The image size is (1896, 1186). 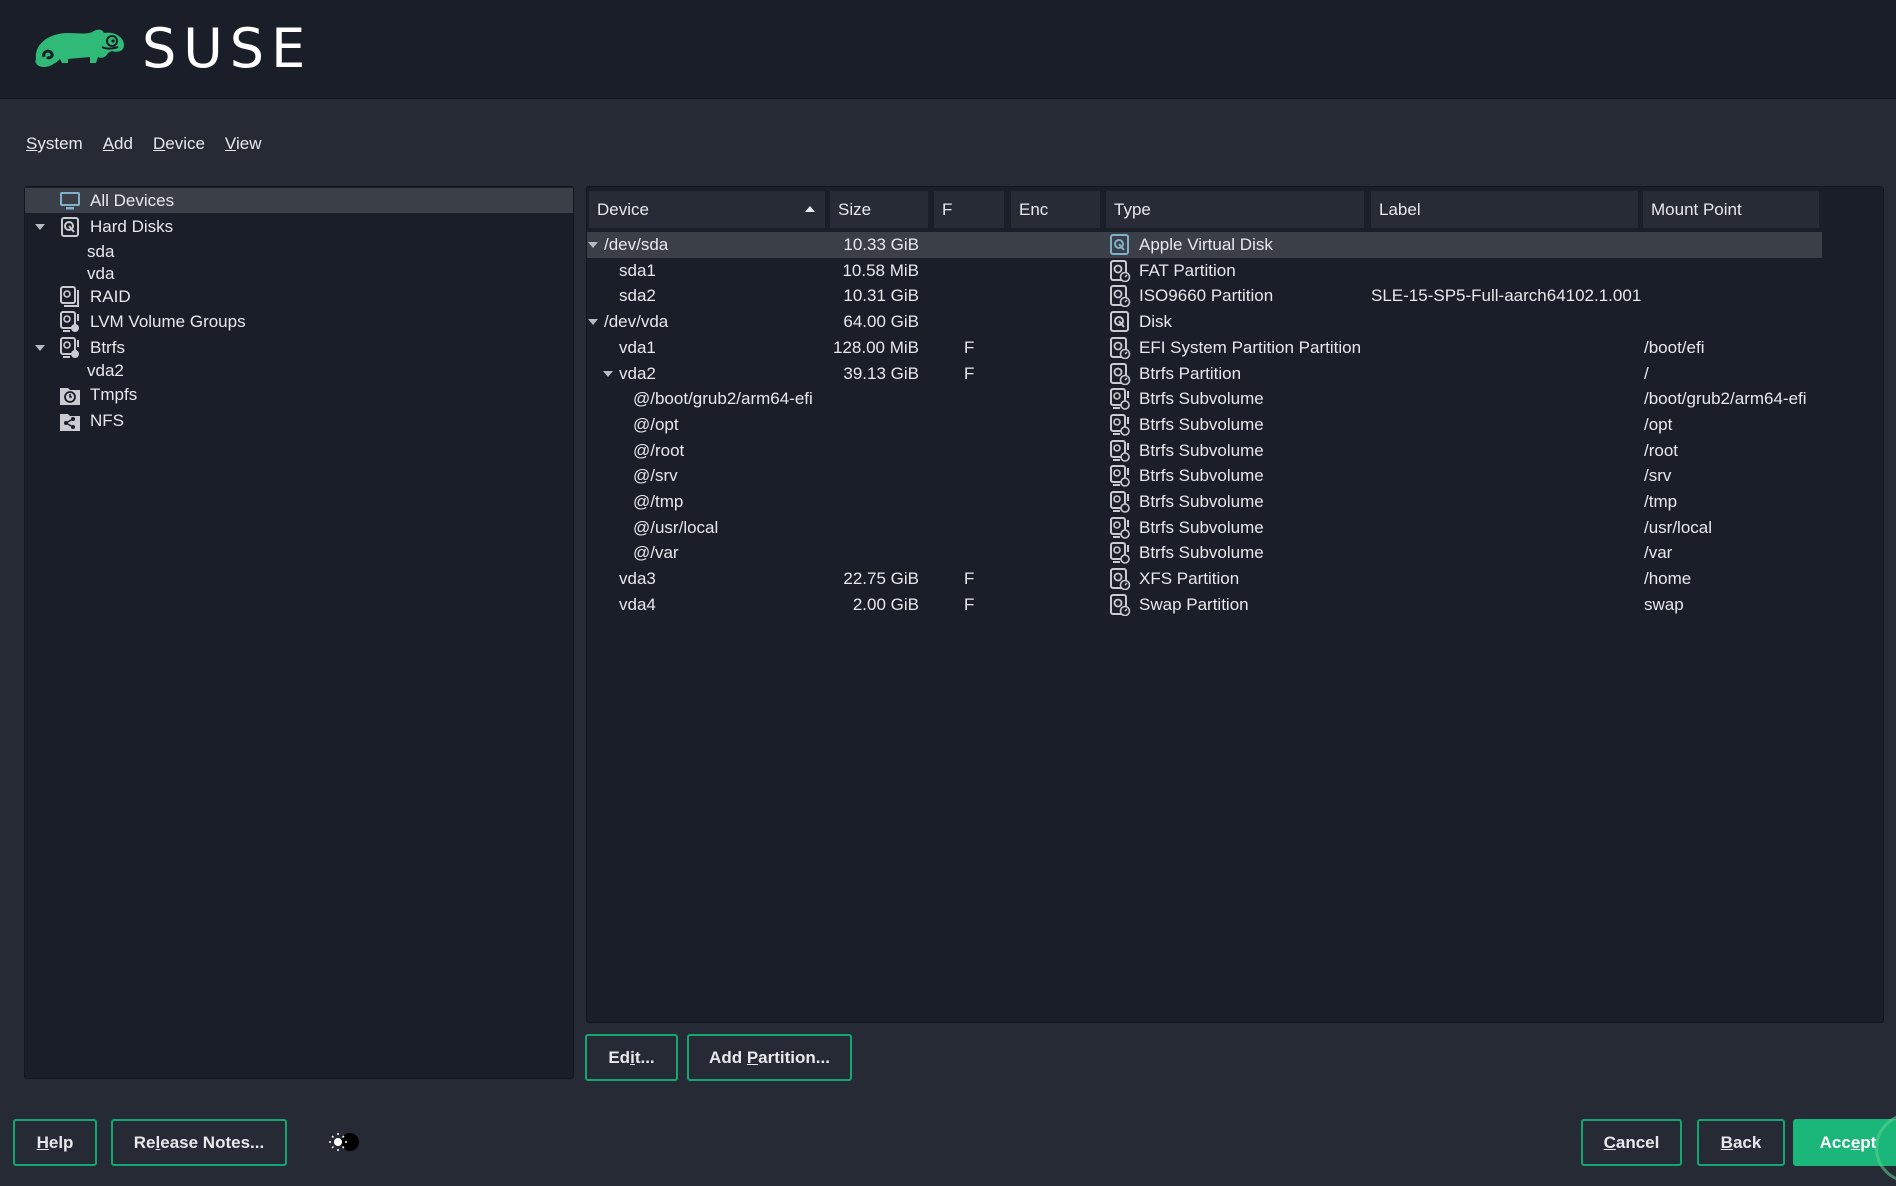 What do you see at coordinates (299, 296) in the screenshot?
I see `tree-item-raid: RAID` at bounding box center [299, 296].